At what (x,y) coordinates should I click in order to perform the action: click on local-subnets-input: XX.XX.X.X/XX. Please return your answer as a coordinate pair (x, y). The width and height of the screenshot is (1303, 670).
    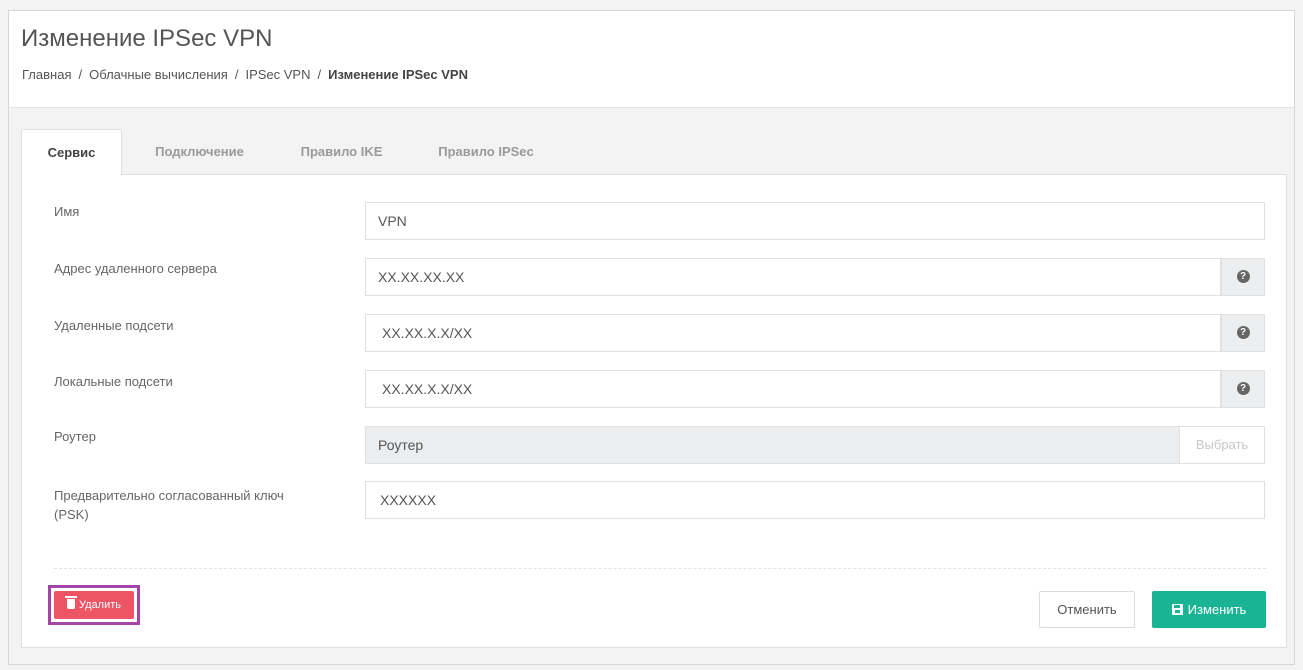
    Looking at the image, I should click on (793, 389).